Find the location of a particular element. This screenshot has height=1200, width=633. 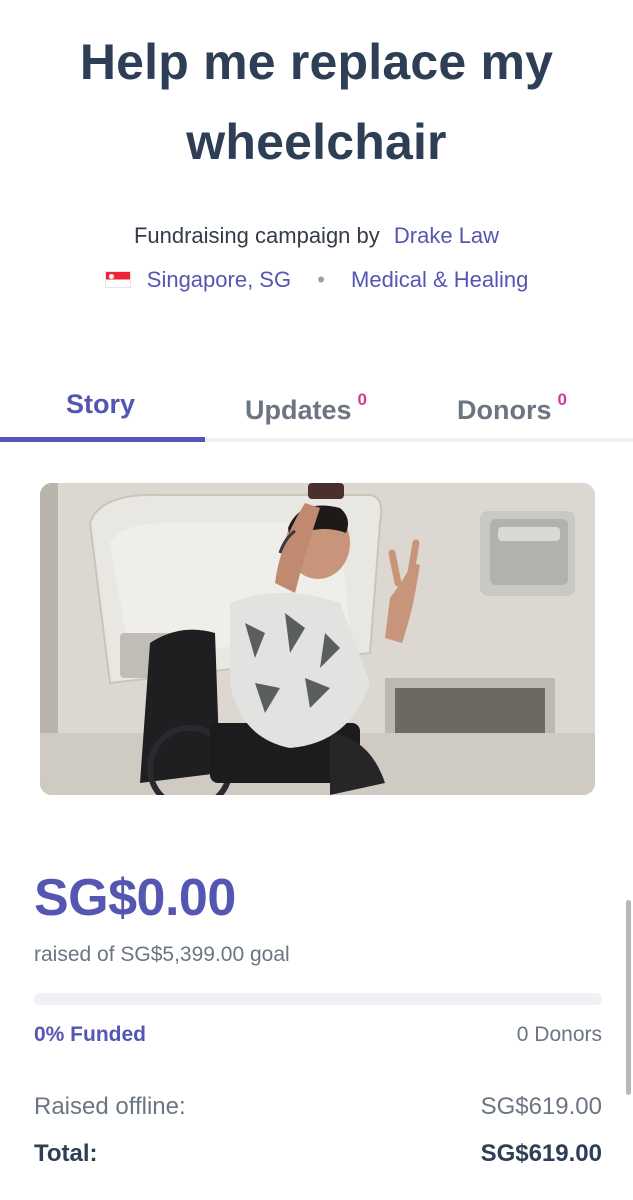

campaign-byline: Fundraising campaign by Drake Law is located at coordinates (316, 236).